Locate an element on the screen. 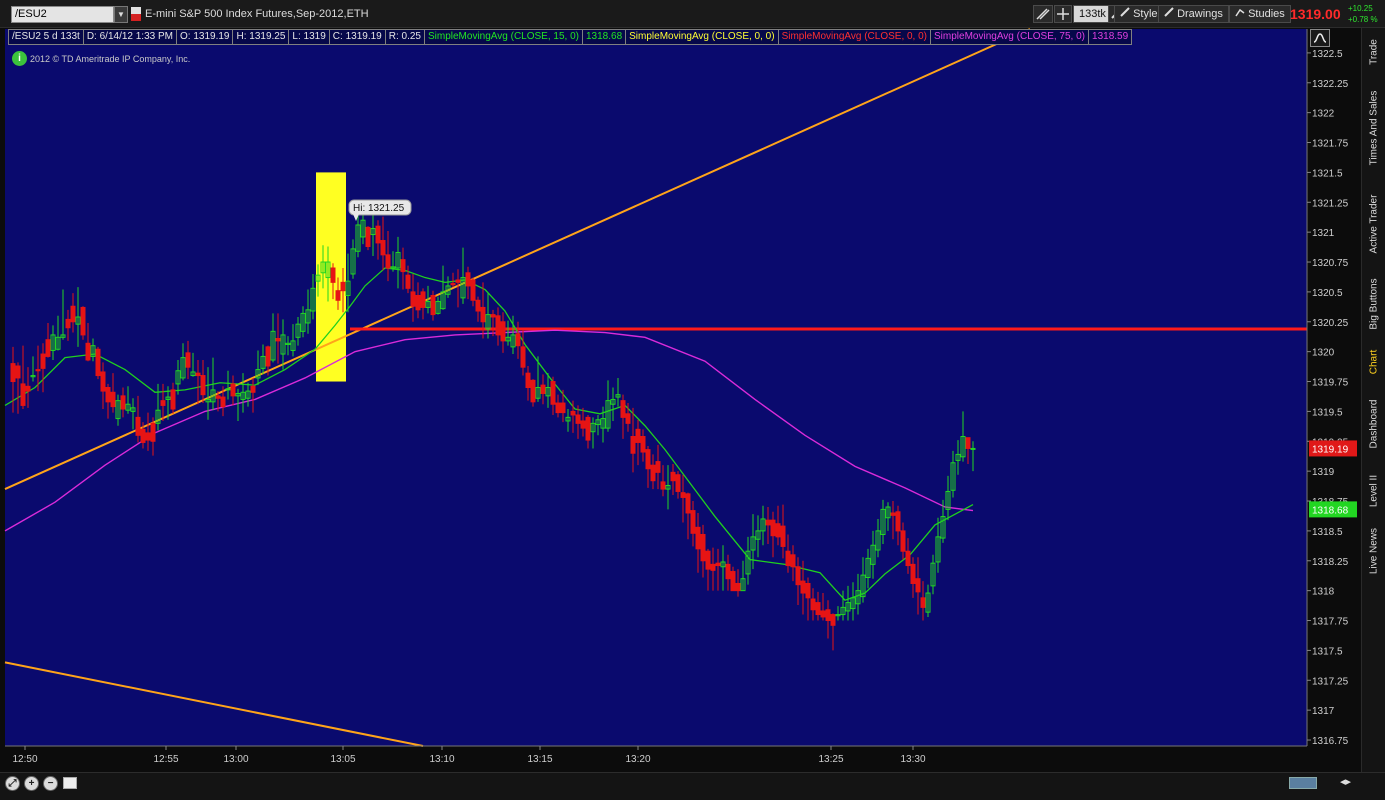 This screenshot has height=800, width=1385. candle is located at coordinates (83, 323).